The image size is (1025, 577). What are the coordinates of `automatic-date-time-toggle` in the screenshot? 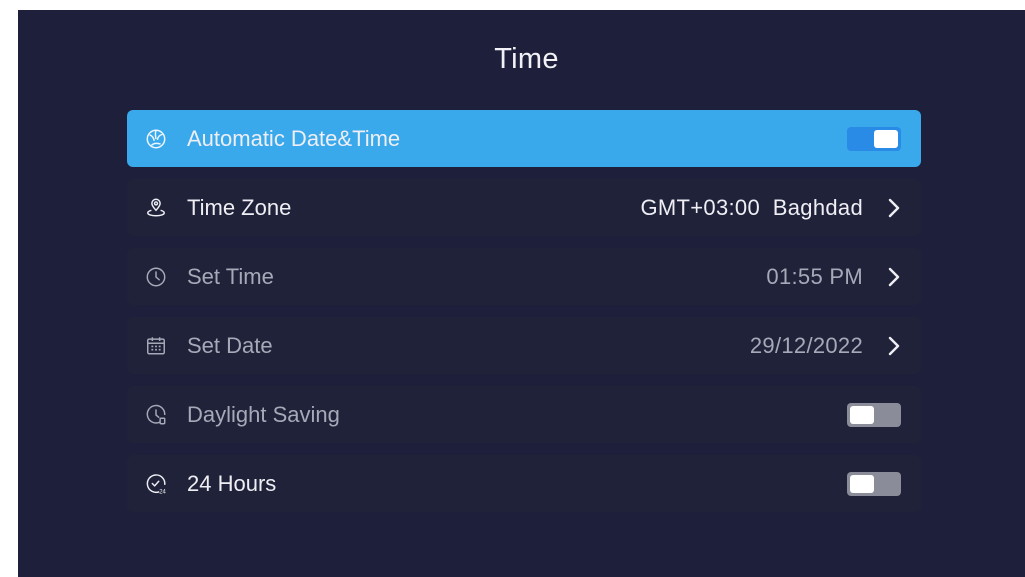 It's located at (874, 138).